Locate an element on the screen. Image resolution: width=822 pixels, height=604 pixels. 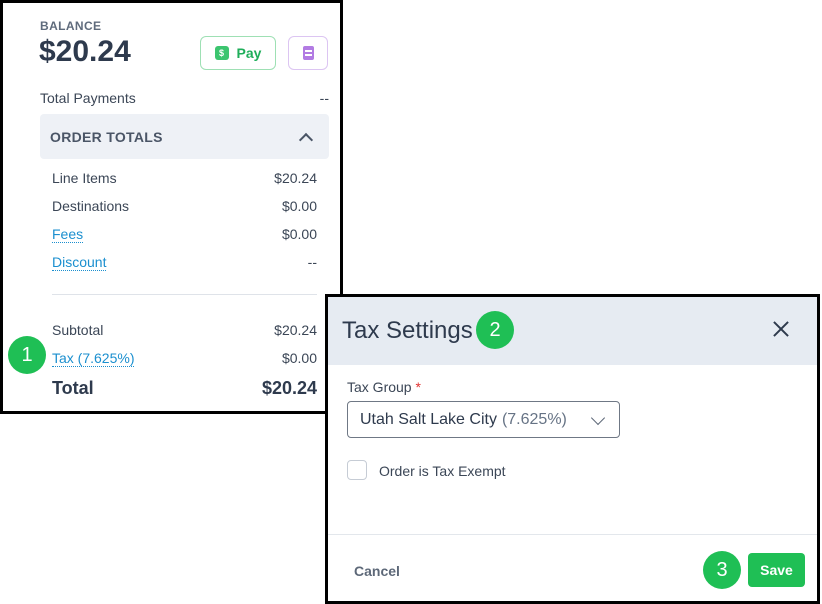
total-label: Total is located at coordinates (73, 388).